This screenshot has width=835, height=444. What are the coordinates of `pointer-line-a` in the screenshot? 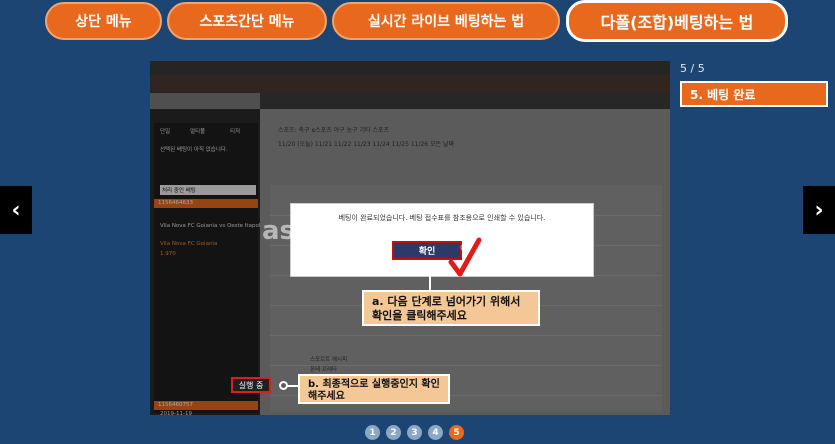 It's located at (430, 282).